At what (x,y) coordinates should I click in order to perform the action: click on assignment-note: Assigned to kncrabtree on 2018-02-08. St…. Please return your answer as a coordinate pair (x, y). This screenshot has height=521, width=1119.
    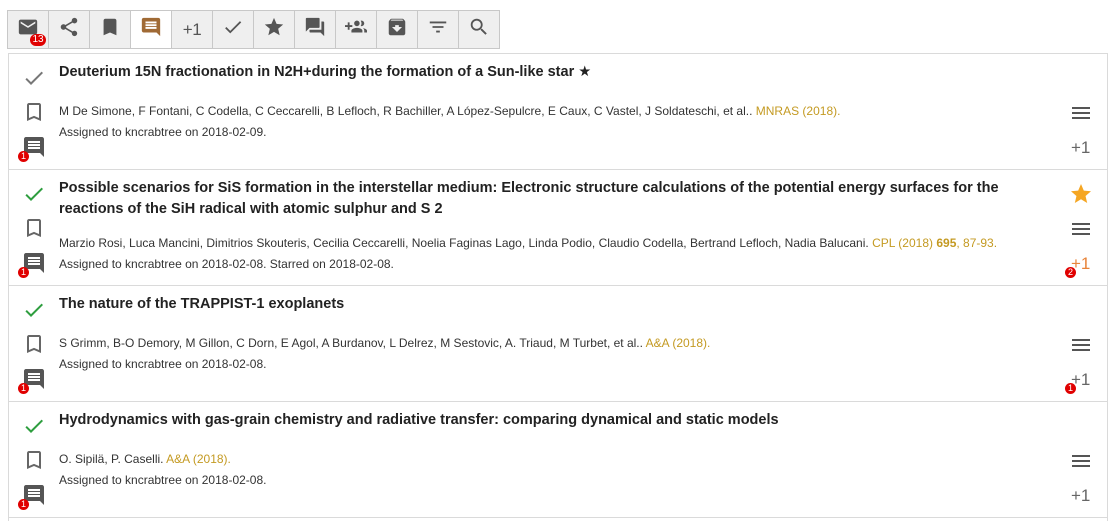
    Looking at the image, I should click on (226, 264).